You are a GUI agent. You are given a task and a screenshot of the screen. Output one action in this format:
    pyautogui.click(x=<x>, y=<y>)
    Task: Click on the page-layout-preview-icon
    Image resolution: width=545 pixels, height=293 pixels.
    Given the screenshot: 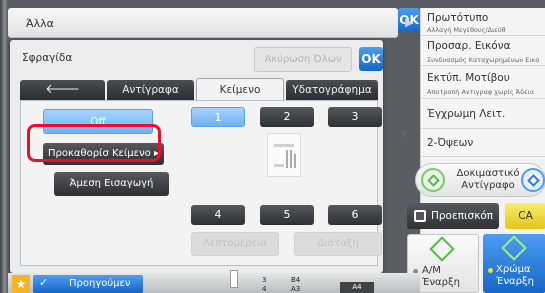 What is the action you would take?
    pyautogui.click(x=284, y=155)
    